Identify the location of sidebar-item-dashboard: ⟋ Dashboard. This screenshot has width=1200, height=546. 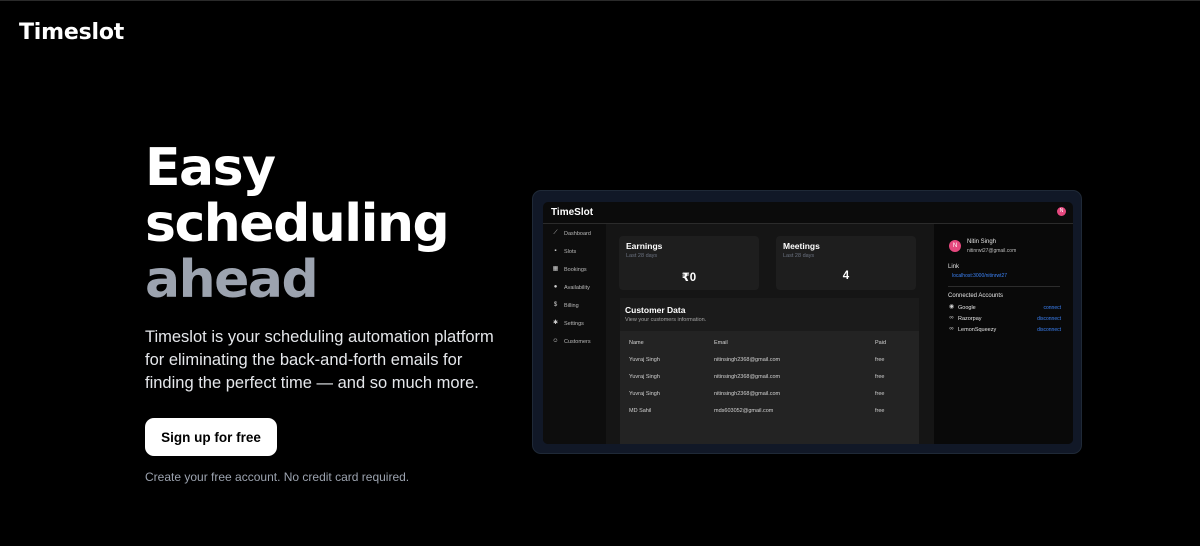
(571, 233).